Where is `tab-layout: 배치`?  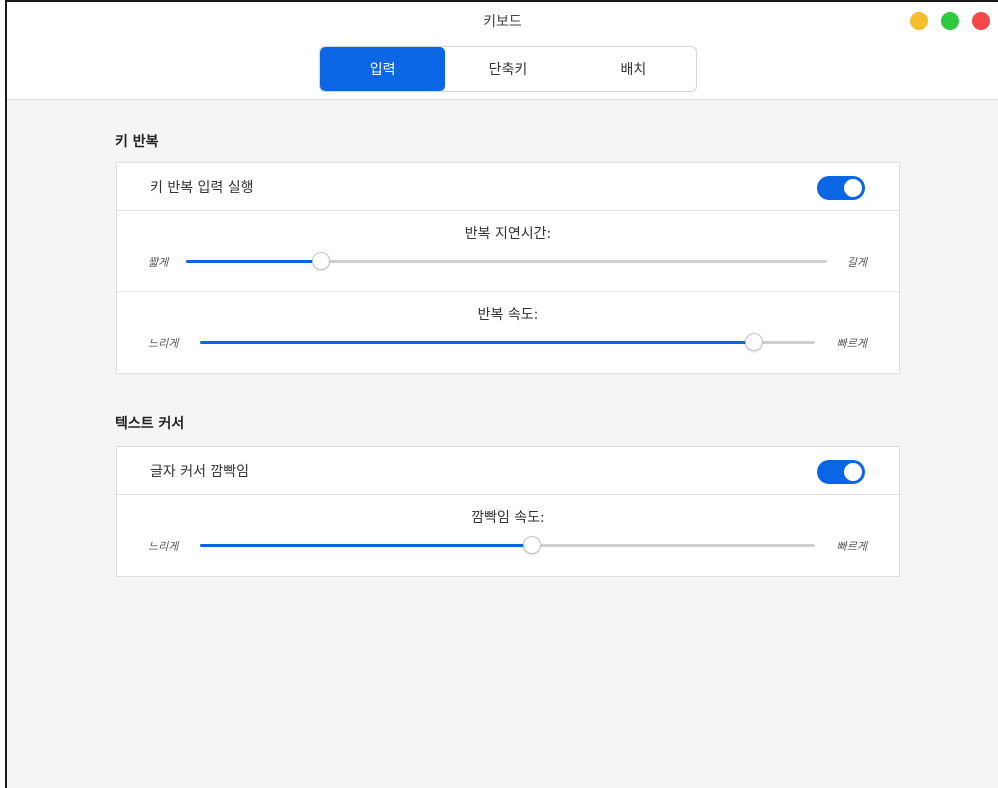
tab-layout: 배치 is located at coordinates (633, 69).